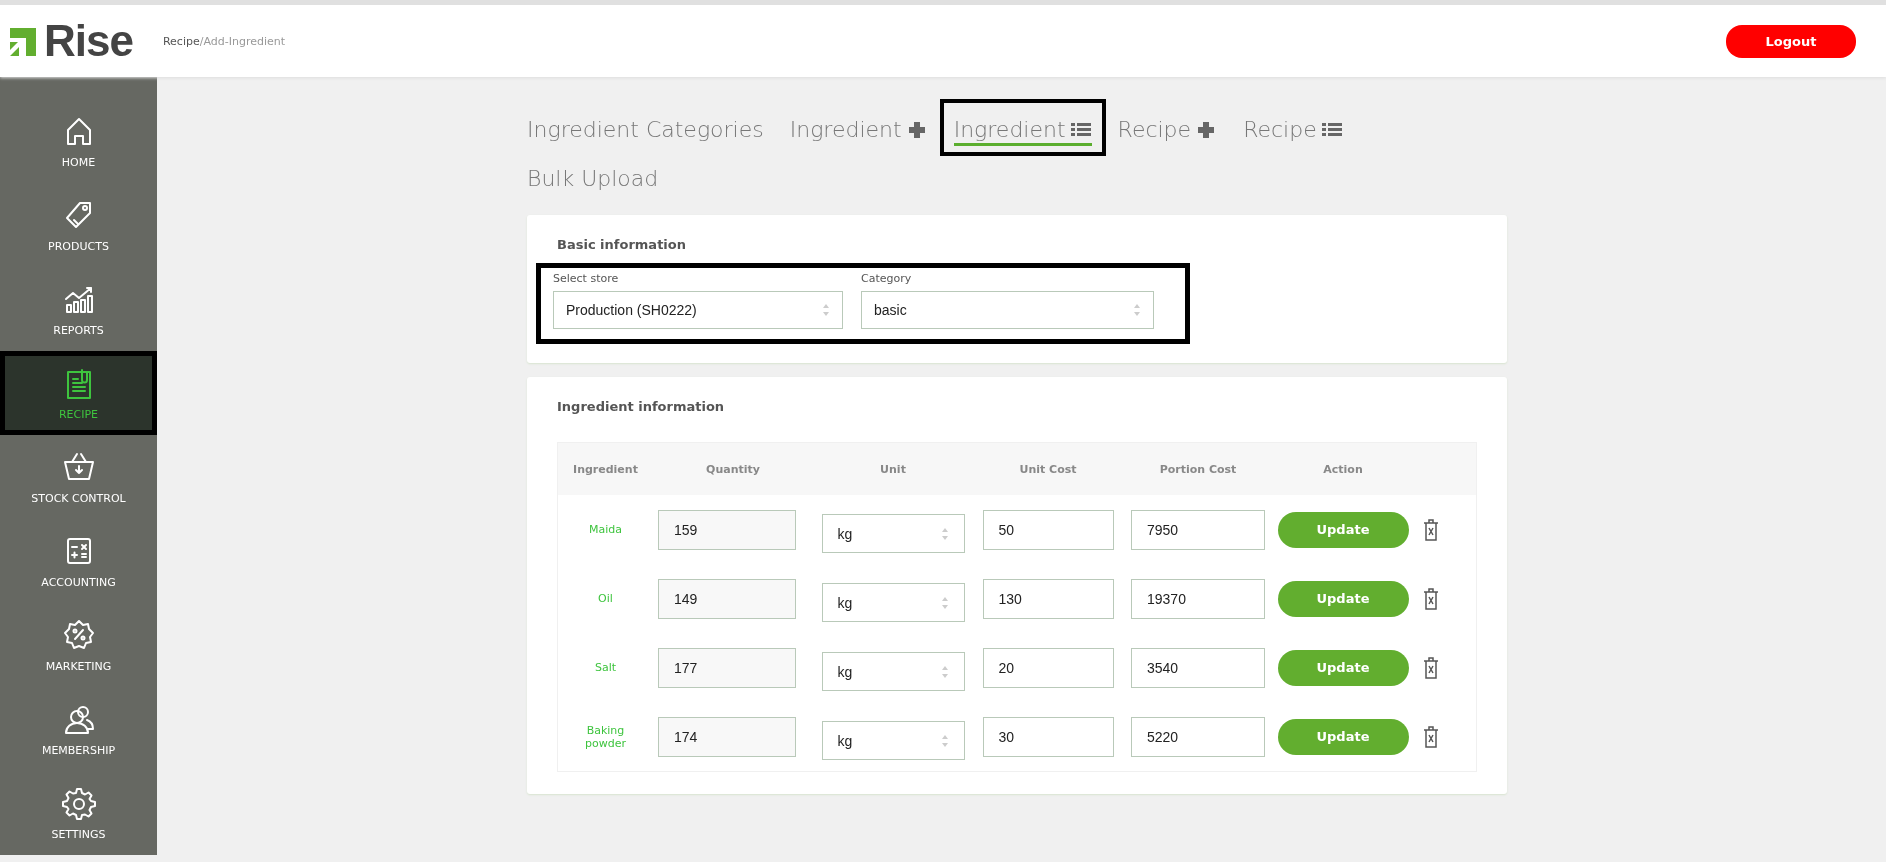  I want to click on logout-button: Logout, so click(1791, 41).